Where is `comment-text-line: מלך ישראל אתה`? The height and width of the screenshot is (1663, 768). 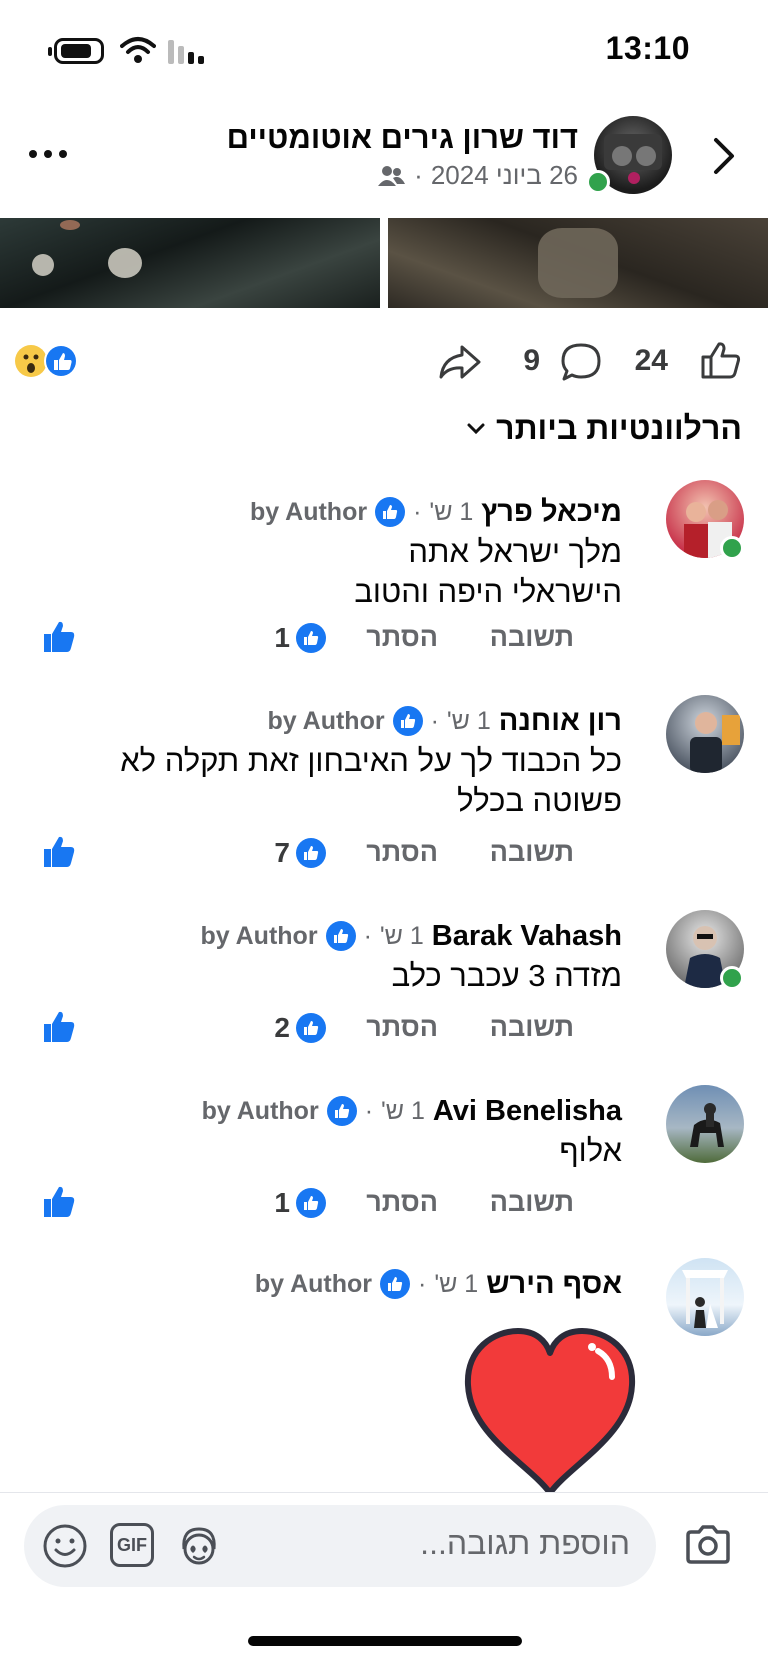 comment-text-line: מלך ישראל אתה is located at coordinates (515, 551).